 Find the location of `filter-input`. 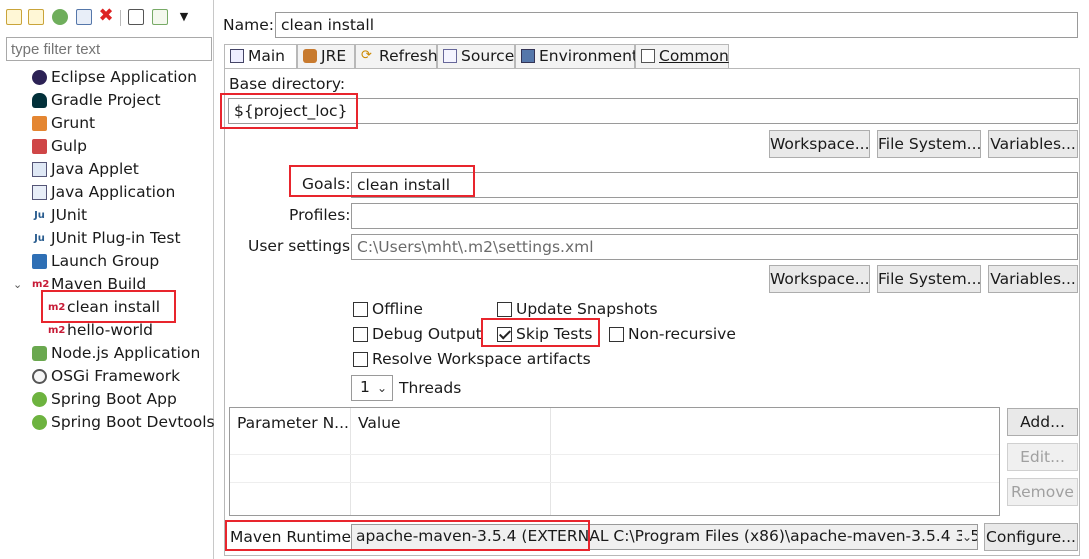

filter-input is located at coordinates (109, 49).